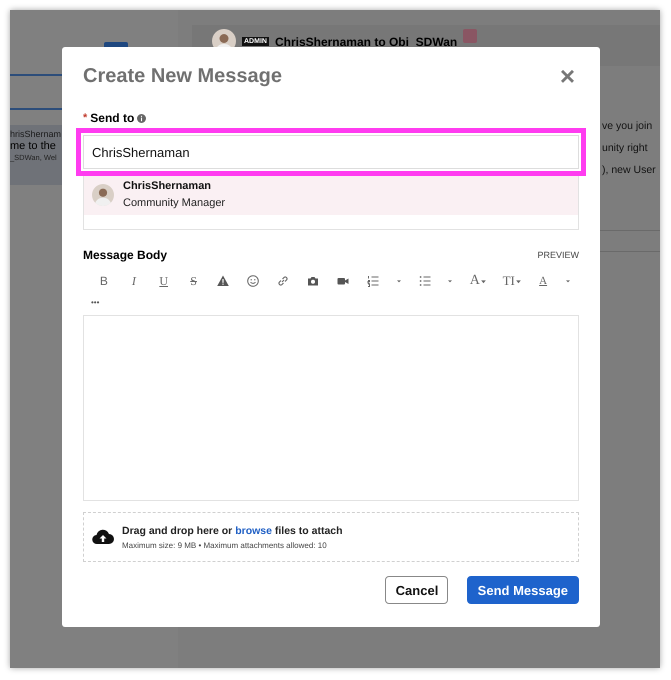 This screenshot has width=671, height=680. Describe the element at coordinates (193, 281) in the screenshot. I see `strikethrough-button: S` at that location.